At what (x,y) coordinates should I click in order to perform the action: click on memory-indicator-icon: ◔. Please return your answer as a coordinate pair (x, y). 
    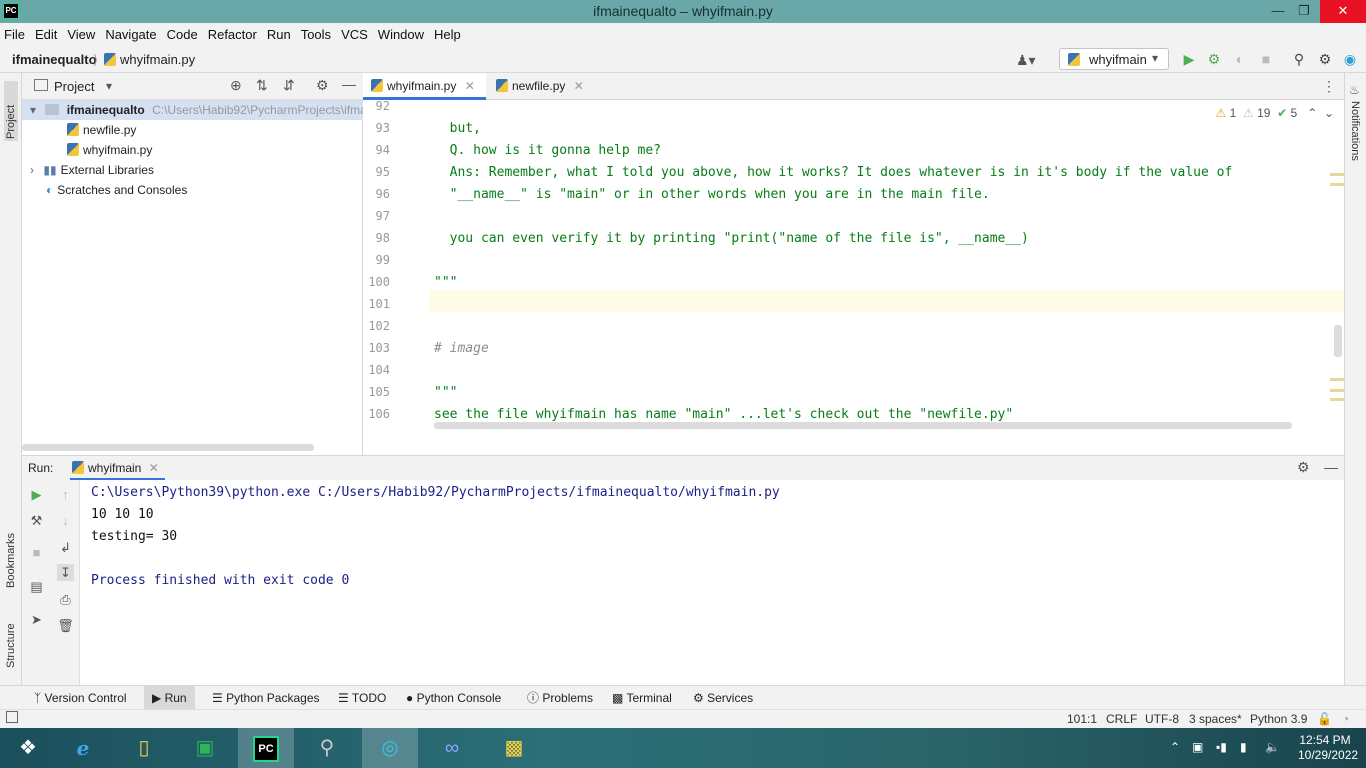
    Looking at the image, I should click on (1345, 719).